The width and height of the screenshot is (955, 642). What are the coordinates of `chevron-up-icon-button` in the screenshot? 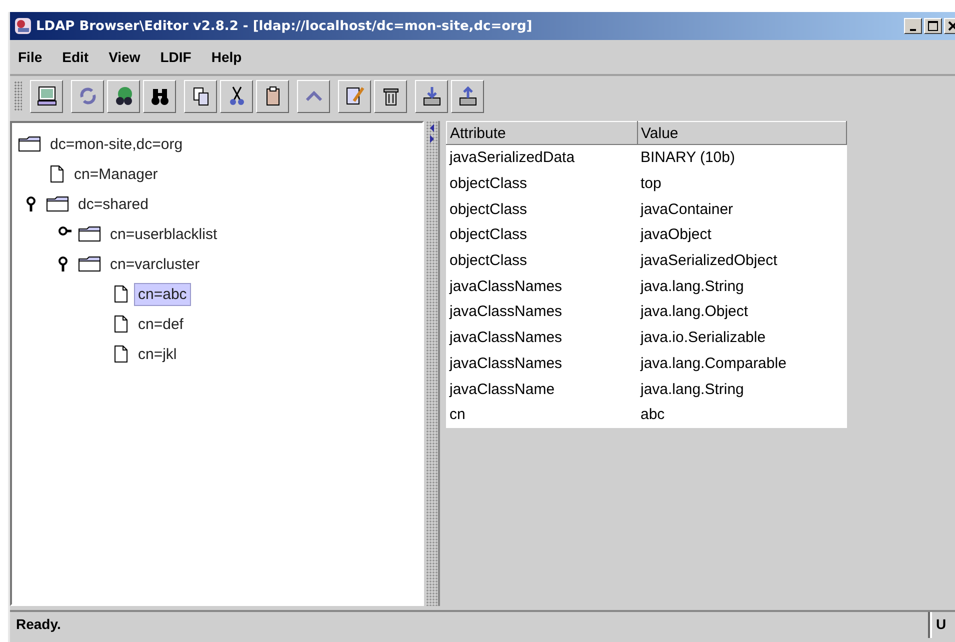 It's located at (313, 96).